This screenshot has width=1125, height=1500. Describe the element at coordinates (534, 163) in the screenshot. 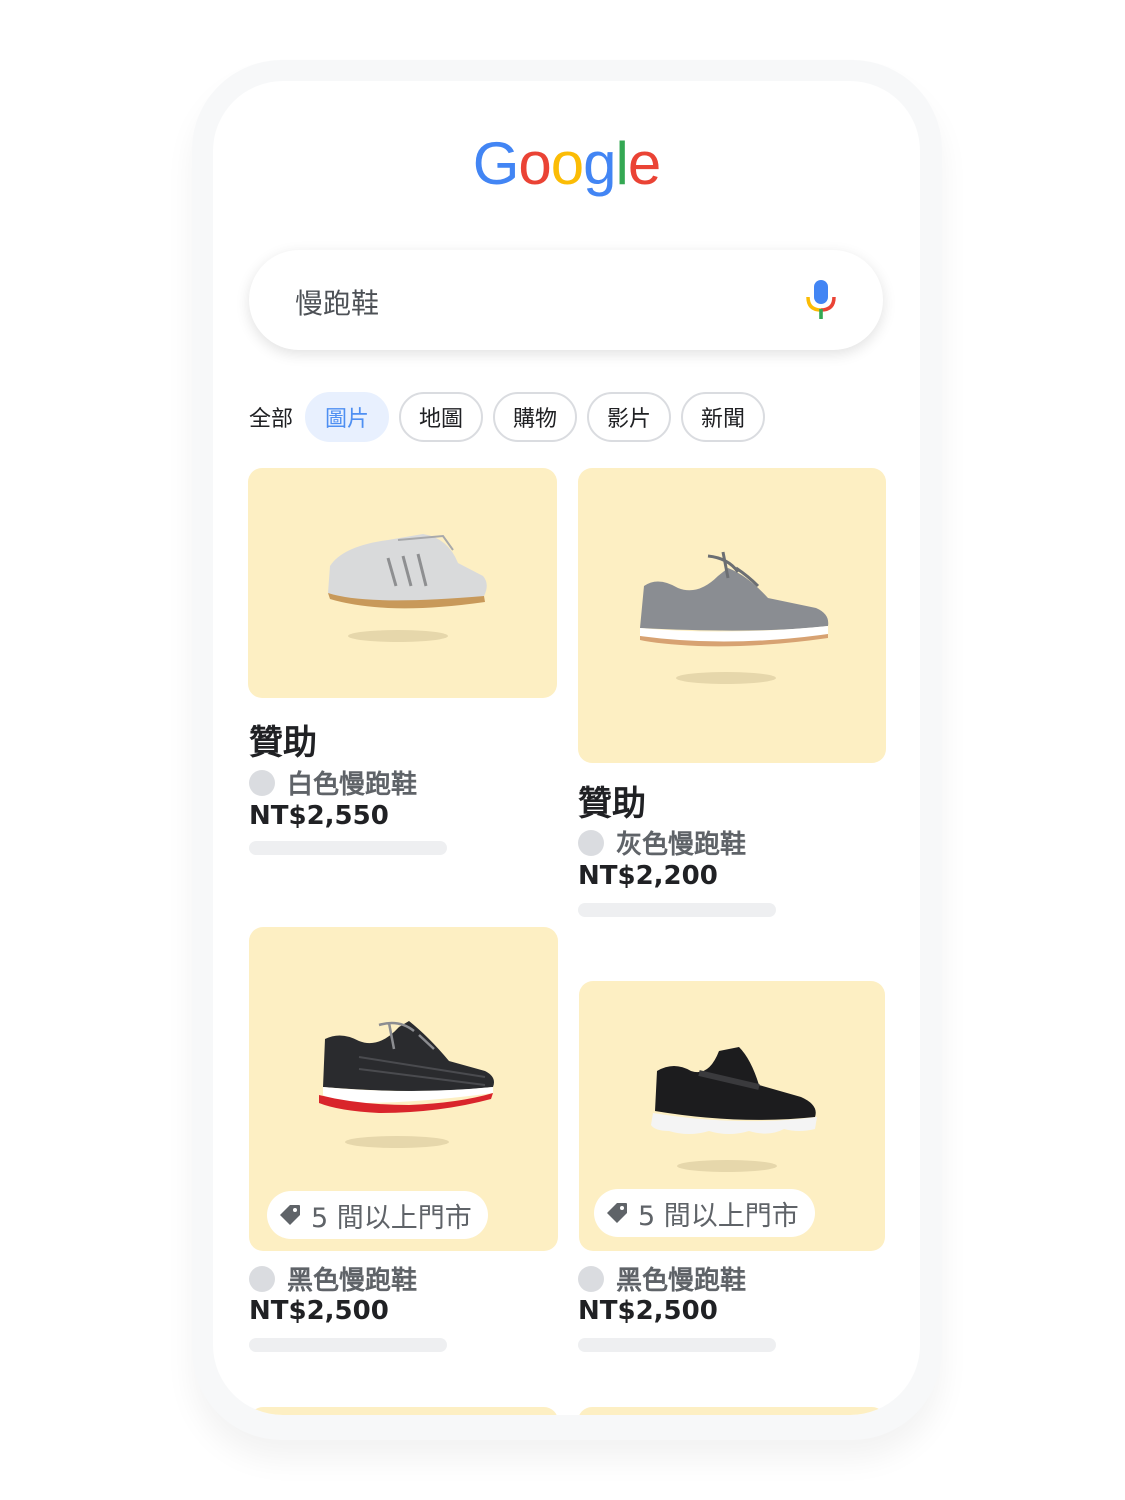

I see `logo-letter-o1: o` at that location.